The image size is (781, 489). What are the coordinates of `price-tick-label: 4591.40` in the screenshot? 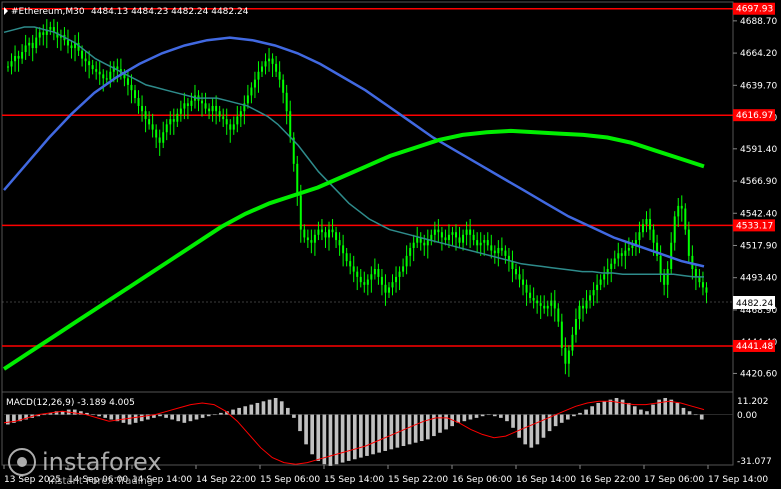 It's located at (758, 150).